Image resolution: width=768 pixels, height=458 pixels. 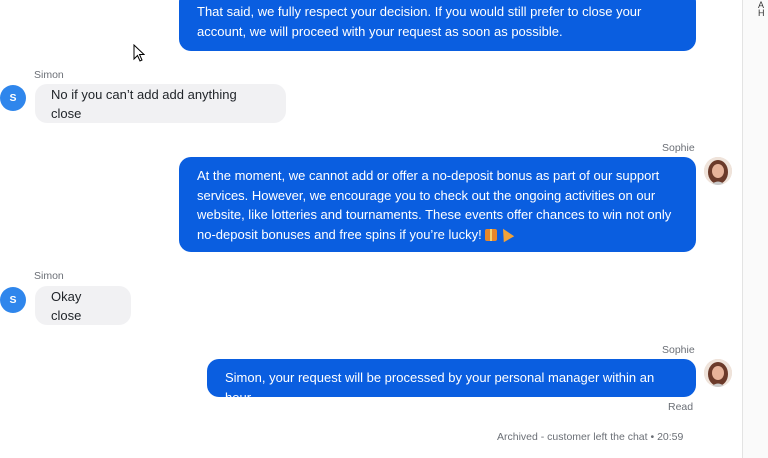 What do you see at coordinates (761, 13) in the screenshot?
I see `side-panel-text: H` at bounding box center [761, 13].